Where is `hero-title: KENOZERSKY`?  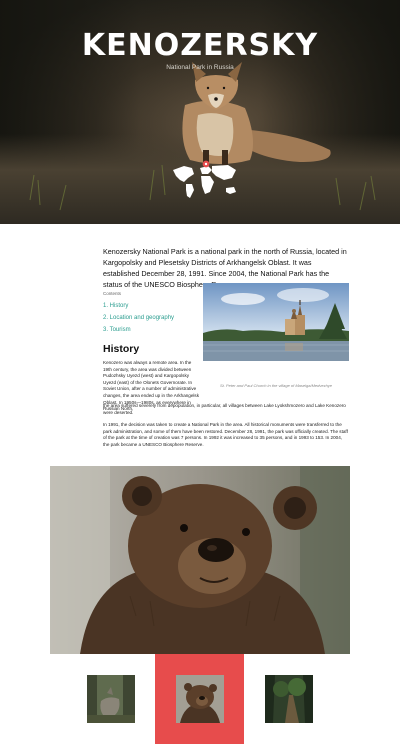 hero-title: KENOZERSKY is located at coordinates (200, 45).